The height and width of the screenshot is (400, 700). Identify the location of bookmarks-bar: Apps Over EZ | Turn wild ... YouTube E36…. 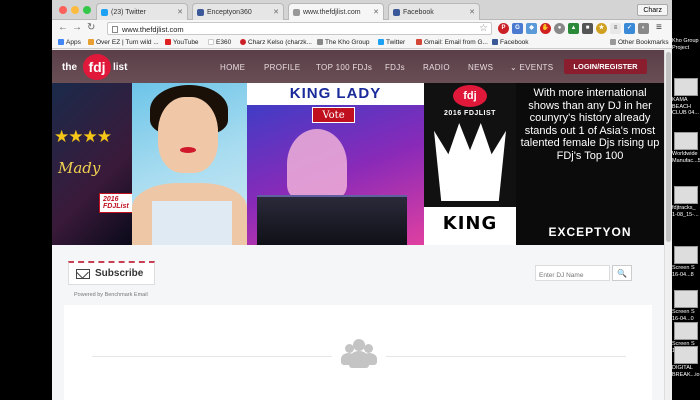
(362, 43).